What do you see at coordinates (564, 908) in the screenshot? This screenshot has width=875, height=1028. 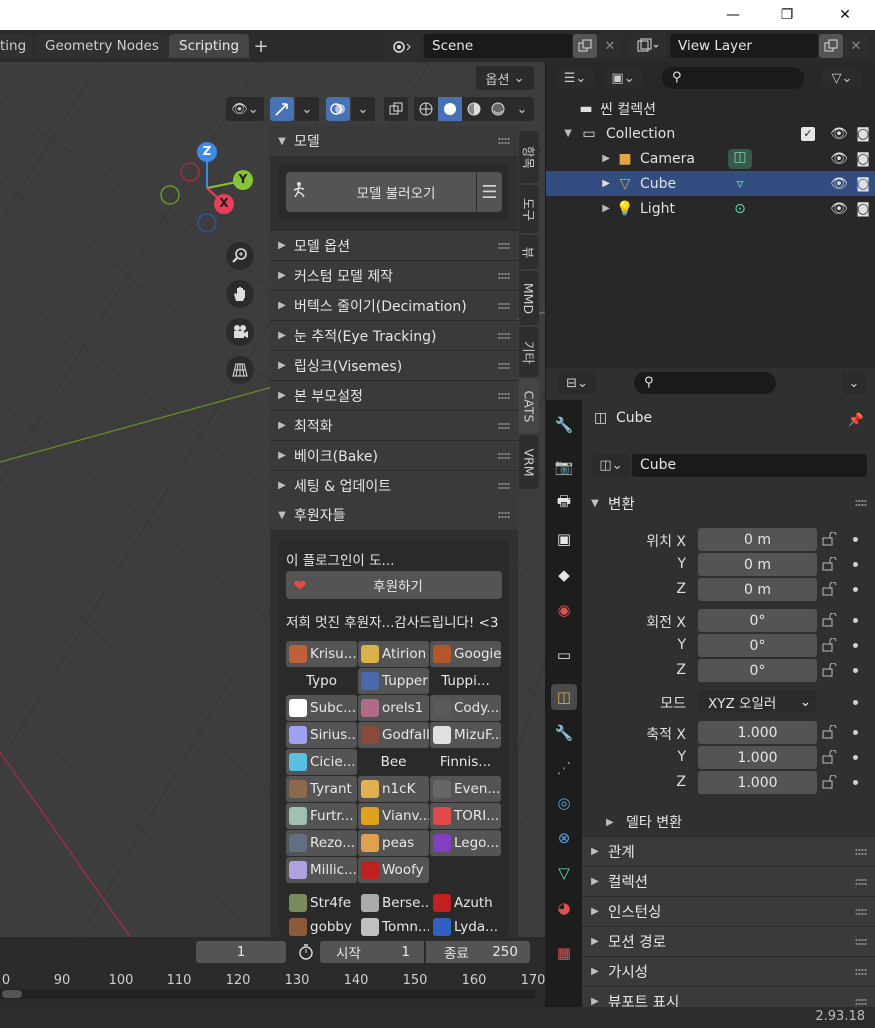 I see `material-tab-icon: ◕` at bounding box center [564, 908].